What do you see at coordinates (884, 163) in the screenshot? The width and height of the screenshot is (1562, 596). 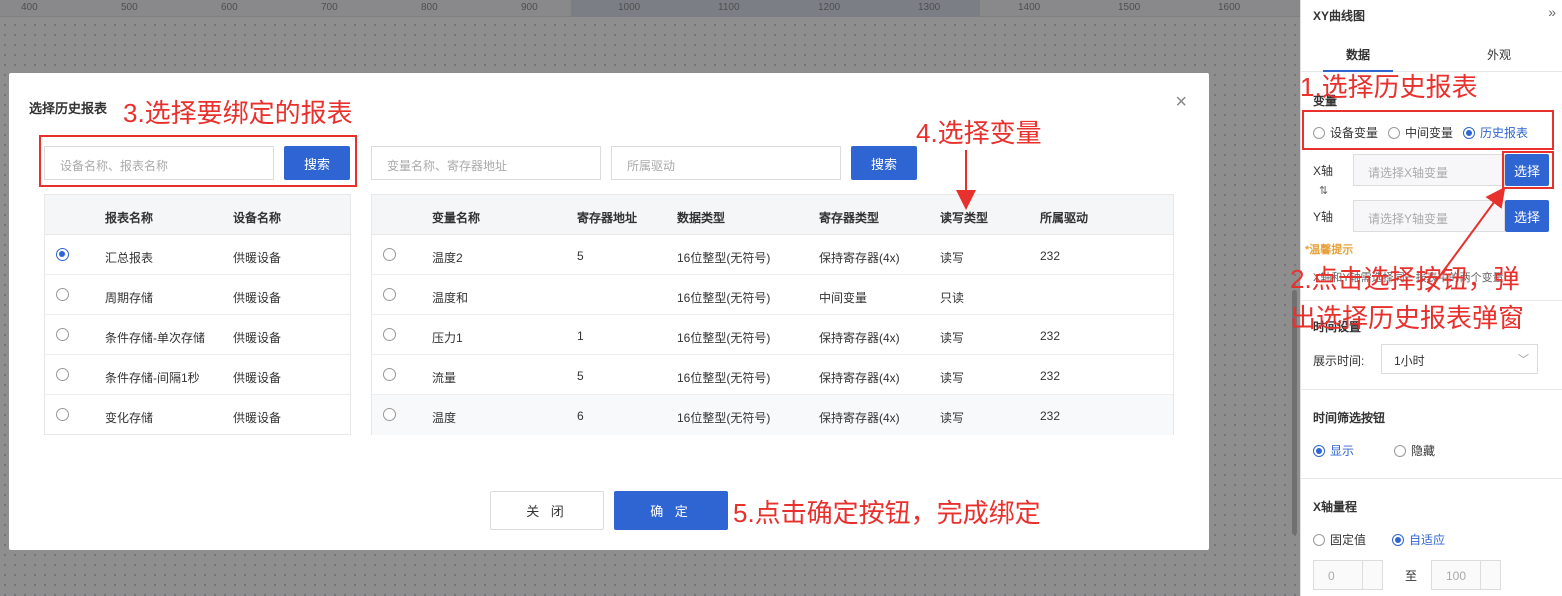 I see `variable-search-button: 搜索` at bounding box center [884, 163].